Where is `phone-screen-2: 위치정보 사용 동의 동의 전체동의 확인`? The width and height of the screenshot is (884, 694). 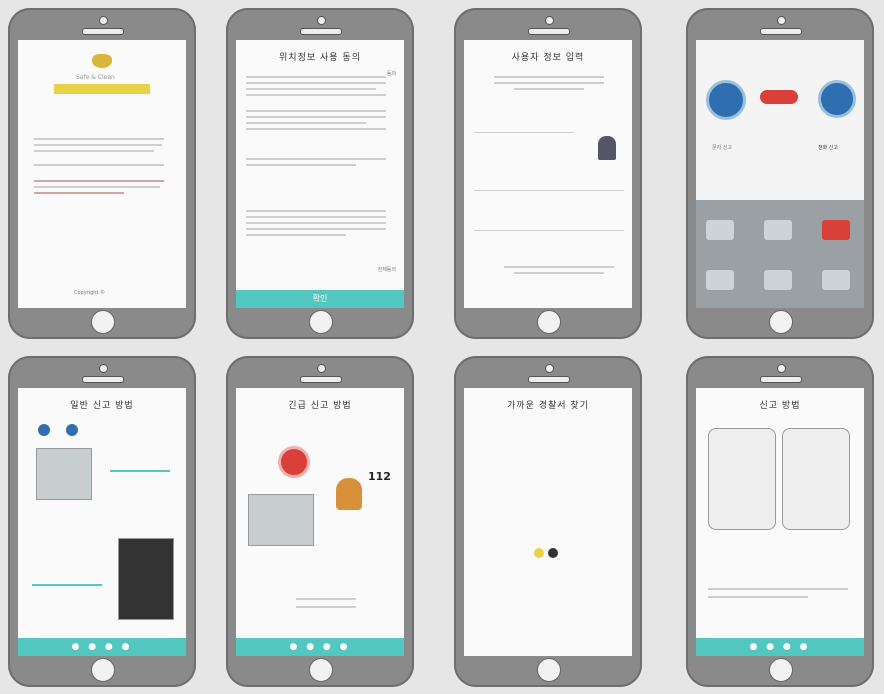
phone-screen-2: 위치정보 사용 동의 동의 전체동의 확인 is located at coordinates (320, 173).